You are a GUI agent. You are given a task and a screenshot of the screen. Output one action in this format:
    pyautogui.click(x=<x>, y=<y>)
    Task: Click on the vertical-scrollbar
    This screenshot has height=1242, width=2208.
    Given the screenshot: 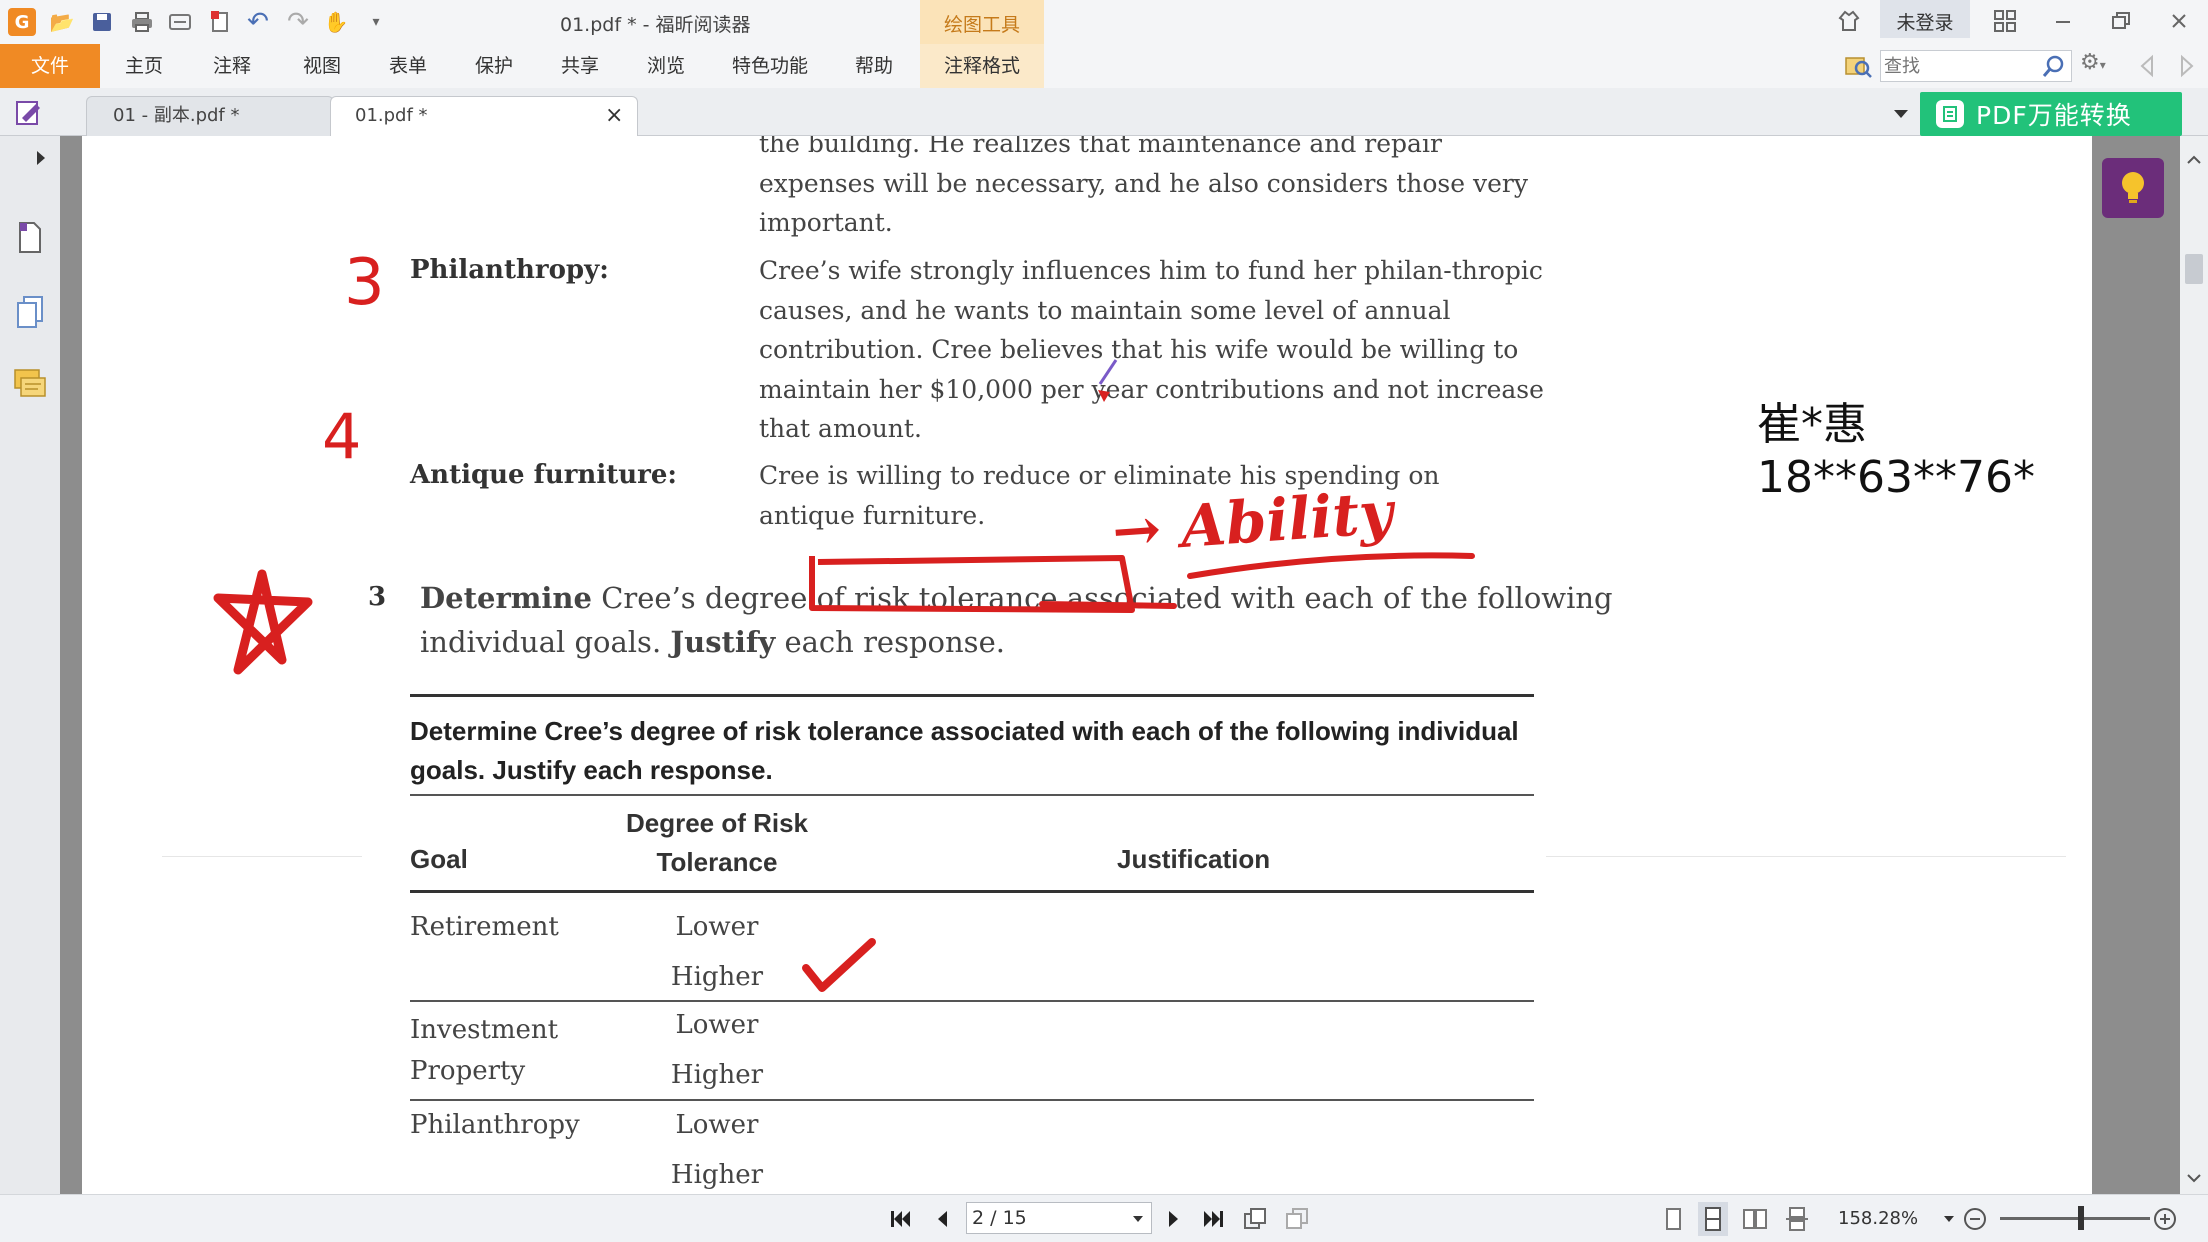 What is the action you would take?
    pyautogui.click(x=2194, y=665)
    